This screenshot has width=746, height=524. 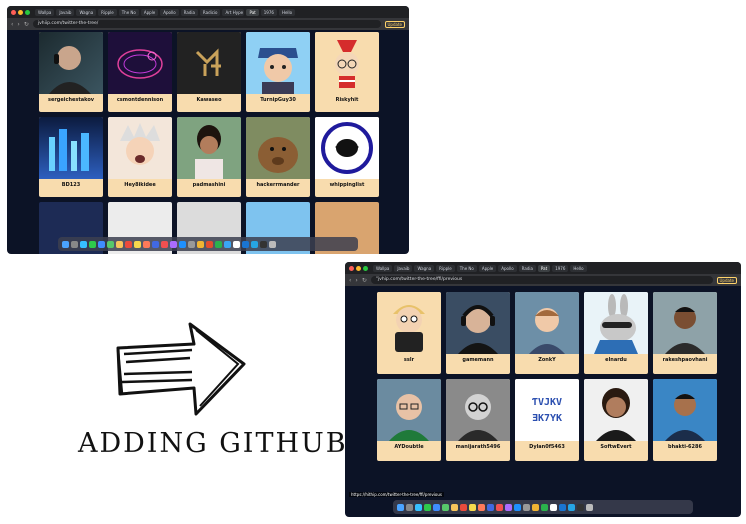 What do you see at coordinates (347, 72) in the screenshot?
I see `contributor-card: Riskyhit` at bounding box center [347, 72].